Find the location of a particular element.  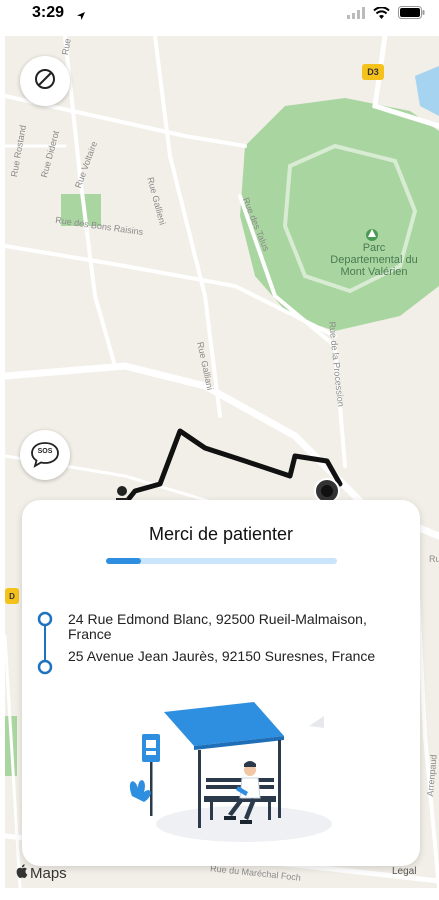

sos-button: SOS is located at coordinates (45, 455).